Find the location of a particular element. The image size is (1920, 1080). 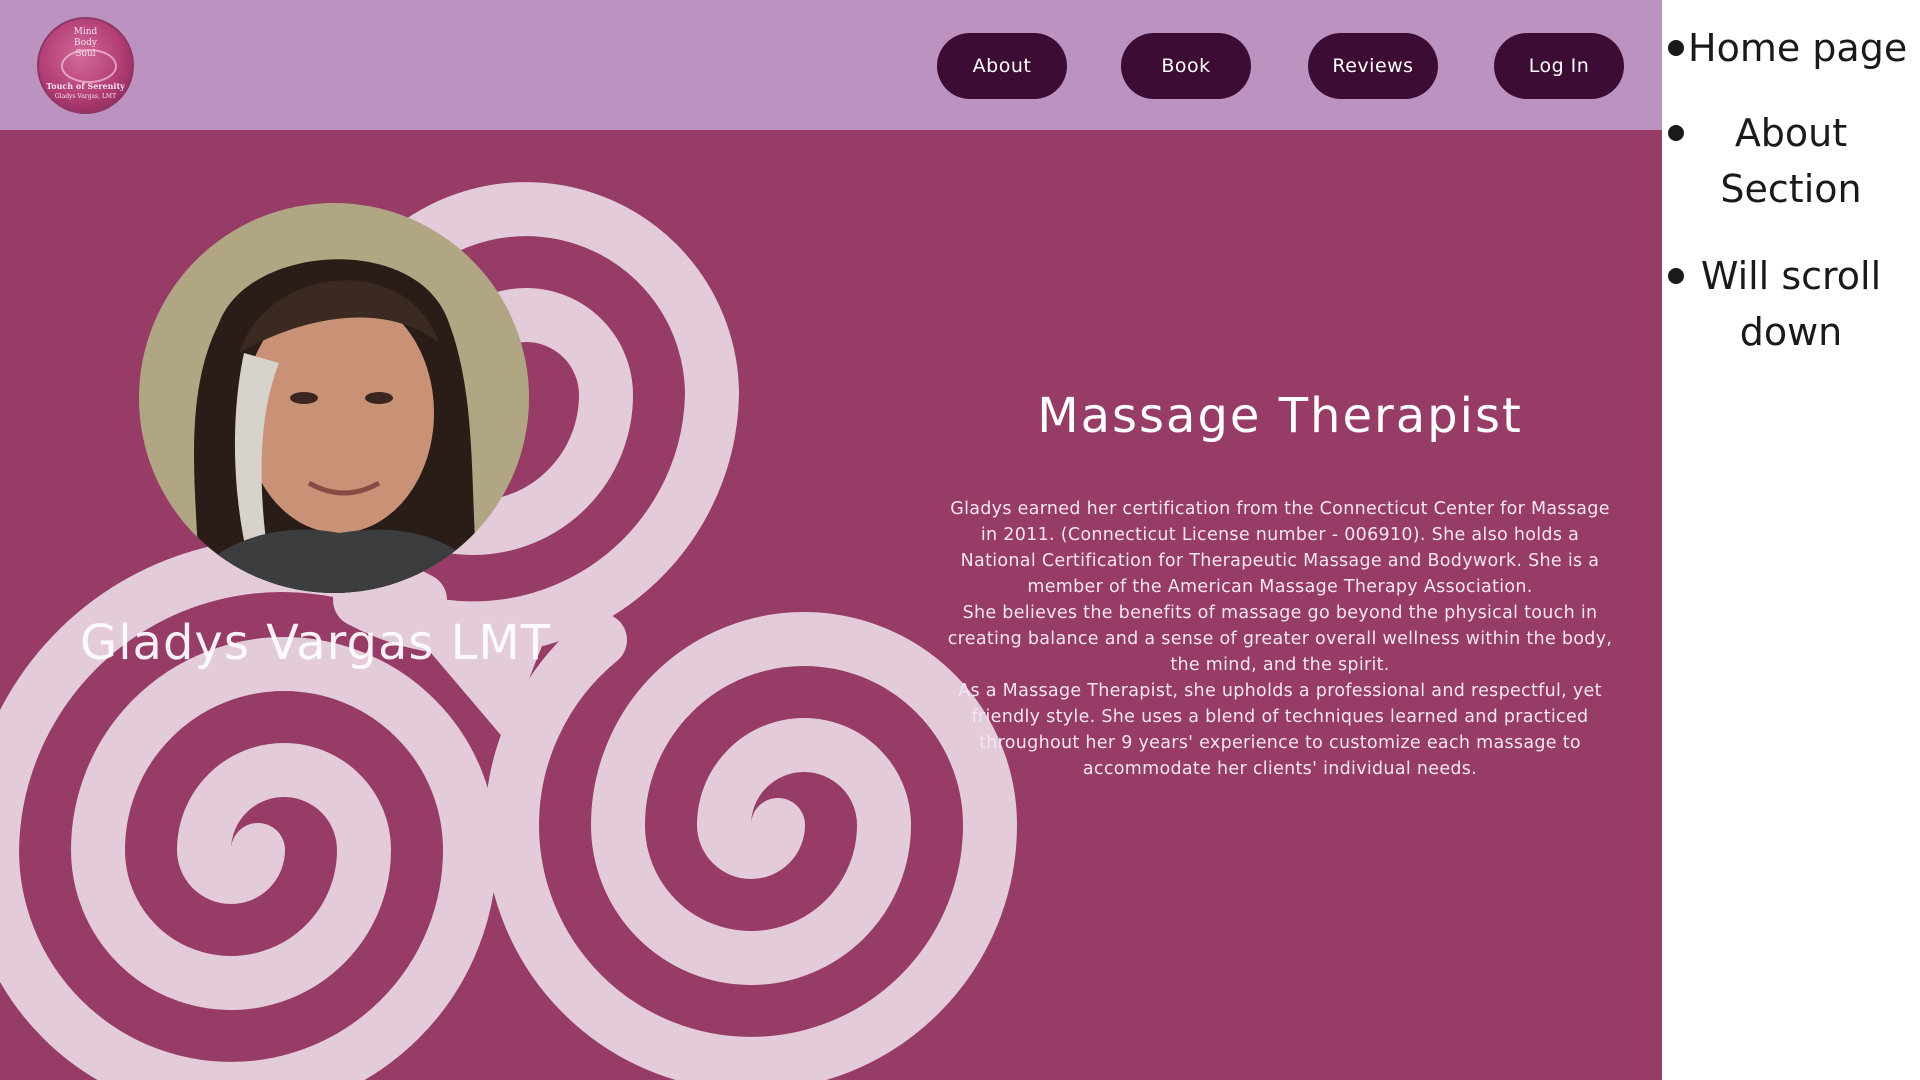

profile-photo is located at coordinates (334, 398).